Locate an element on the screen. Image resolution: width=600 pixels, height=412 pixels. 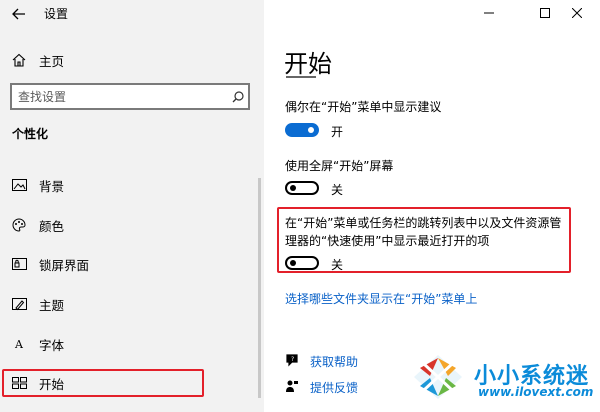
sidebar-item-fonts: A 字体 is located at coordinates (132, 344).